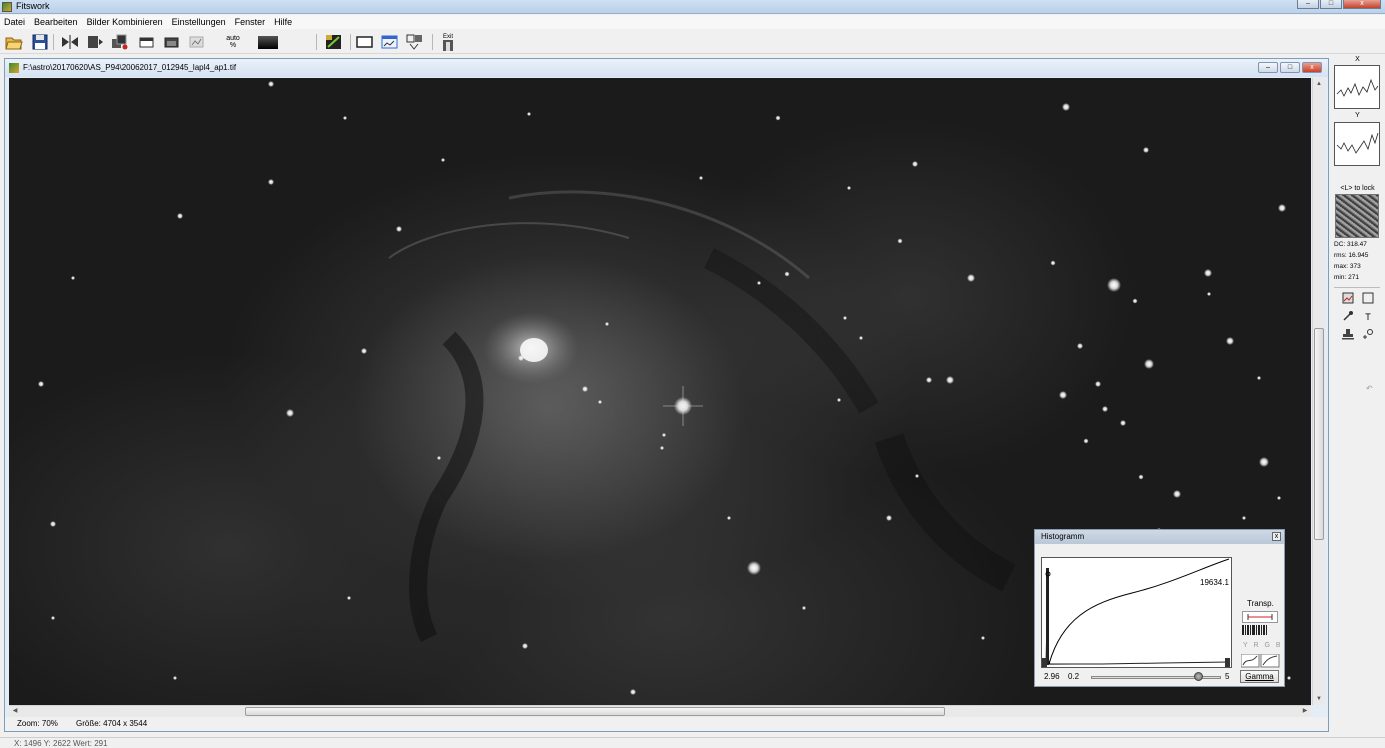 The height and width of the screenshot is (748, 1385). I want to click on app-title: Fitswork, so click(33, 6).